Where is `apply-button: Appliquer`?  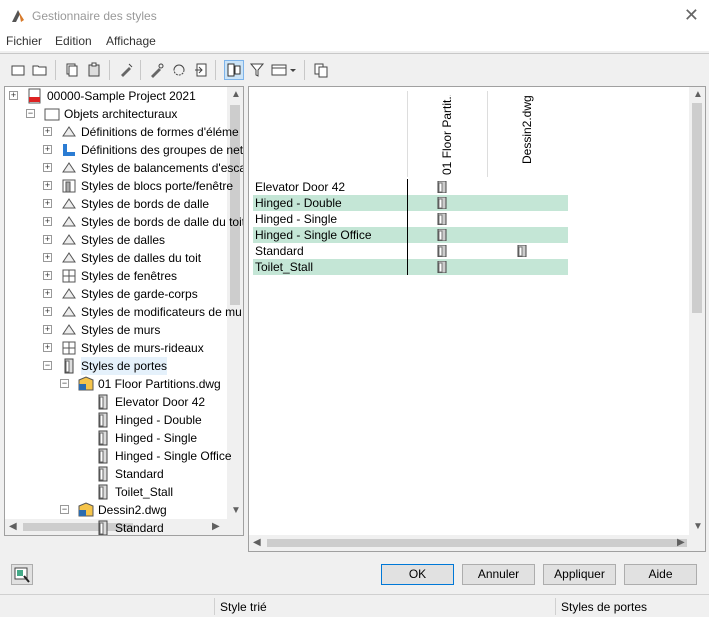
apply-button: Appliquer is located at coordinates (579, 574).